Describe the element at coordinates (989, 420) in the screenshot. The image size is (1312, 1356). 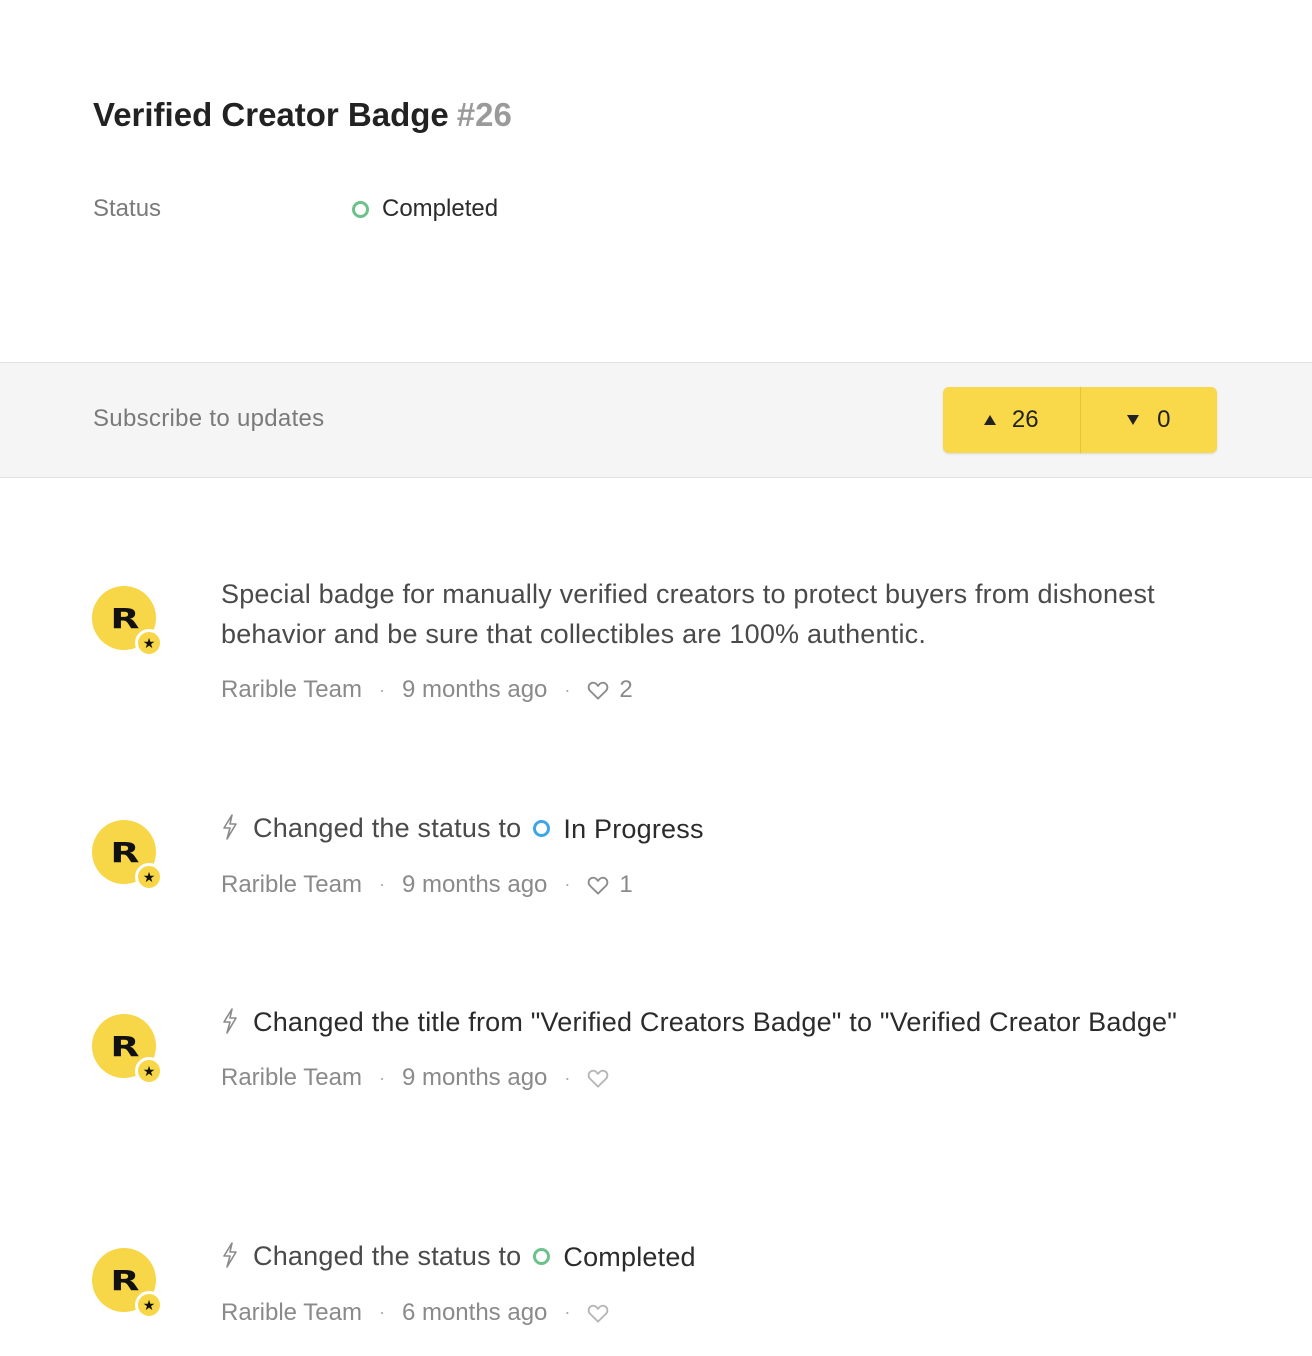
I see `triangle-up-icon` at that location.